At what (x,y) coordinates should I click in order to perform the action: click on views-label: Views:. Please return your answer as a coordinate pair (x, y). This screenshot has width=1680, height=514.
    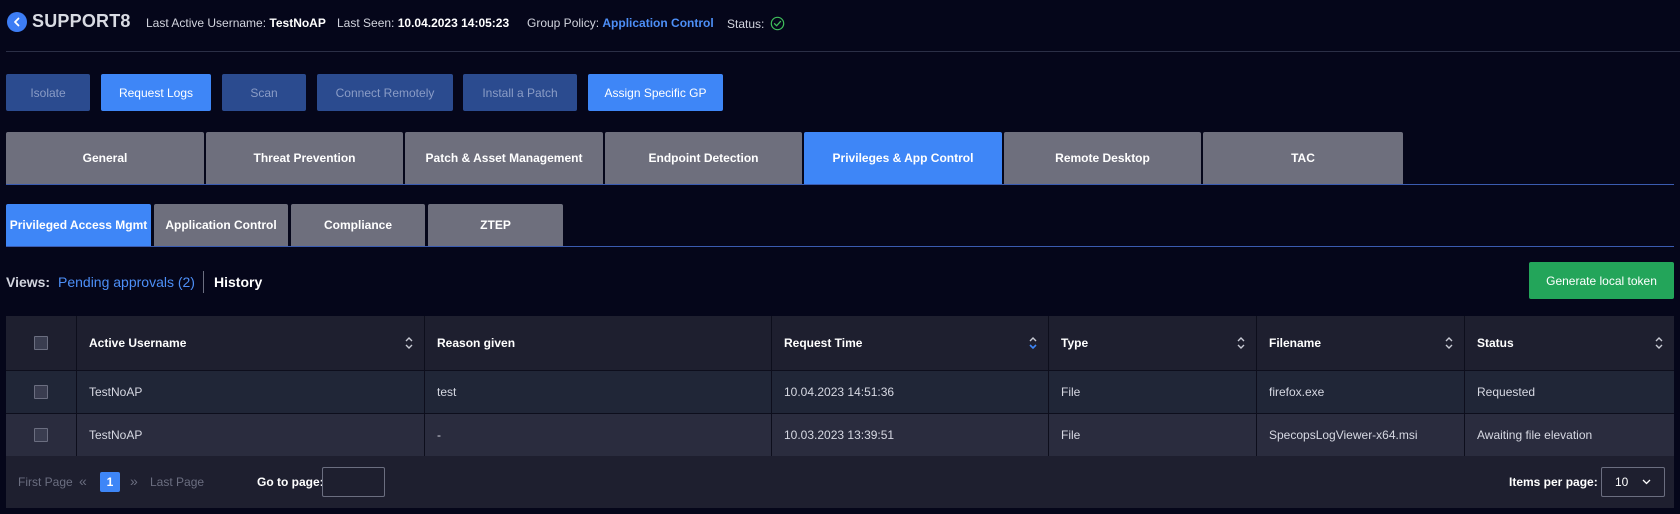
    Looking at the image, I should click on (28, 282).